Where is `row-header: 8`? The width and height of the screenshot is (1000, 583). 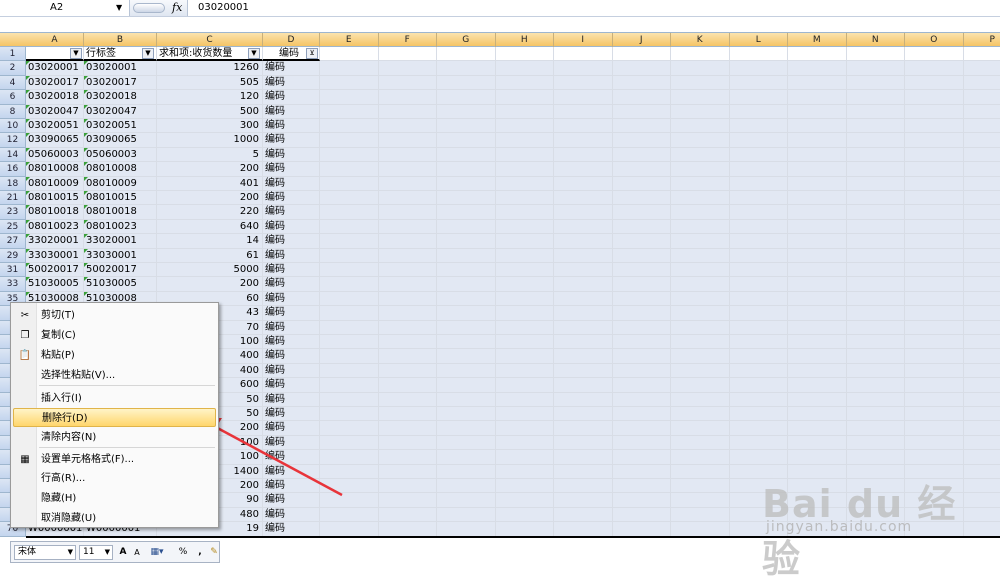 row-header: 8 is located at coordinates (13, 112).